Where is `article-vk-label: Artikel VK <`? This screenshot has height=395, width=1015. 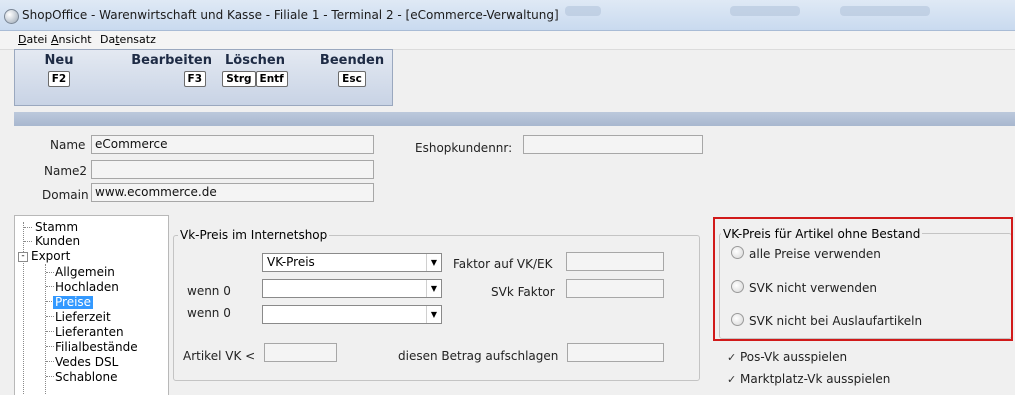
article-vk-label: Artikel VK < is located at coordinates (219, 356).